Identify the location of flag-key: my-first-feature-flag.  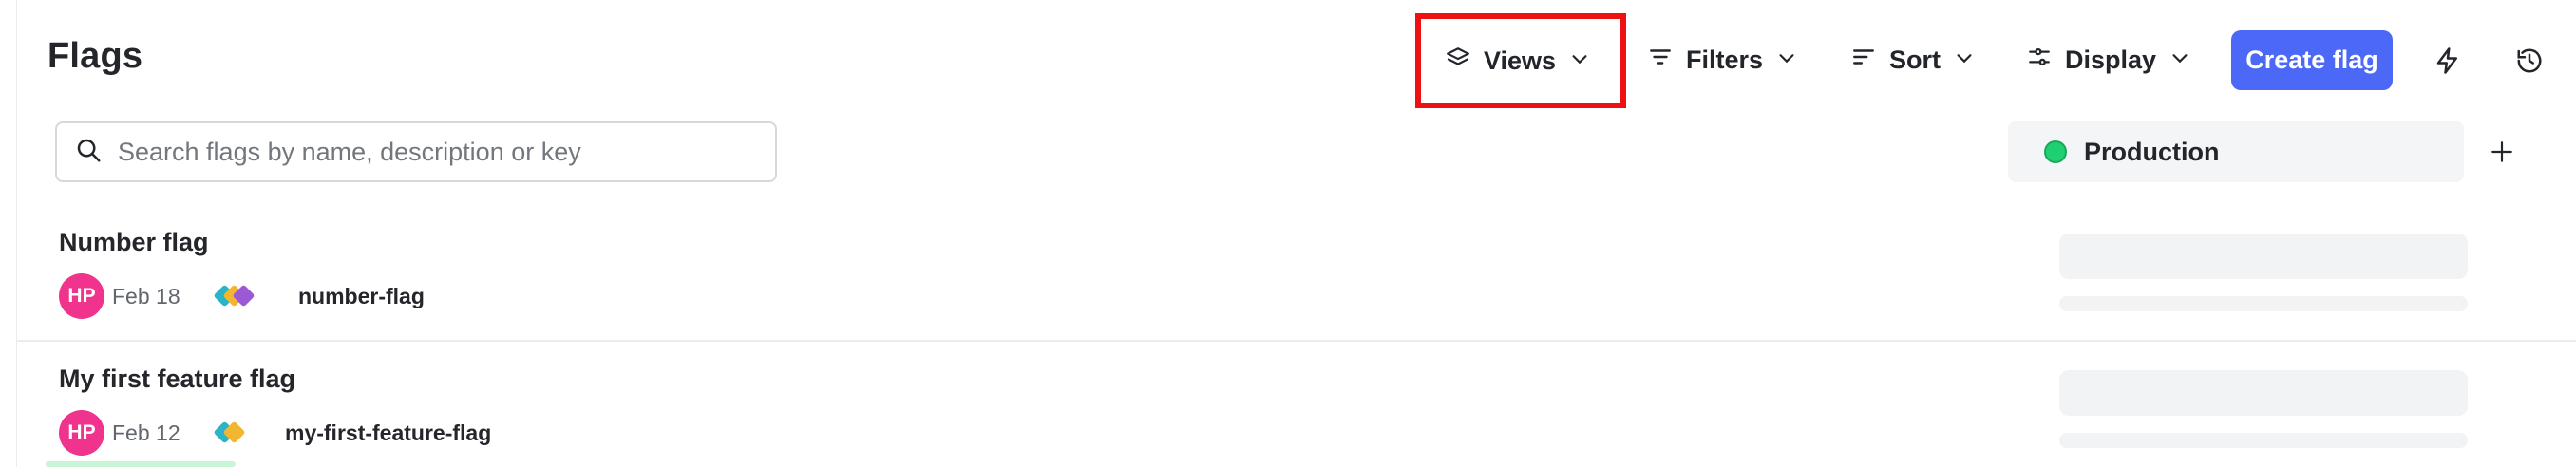
(388, 432).